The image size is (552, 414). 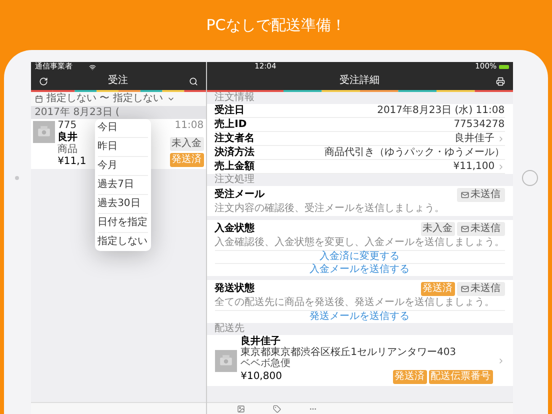 What do you see at coordinates (260, 342) in the screenshot?
I see `recipient-name: 良井佳子` at bounding box center [260, 342].